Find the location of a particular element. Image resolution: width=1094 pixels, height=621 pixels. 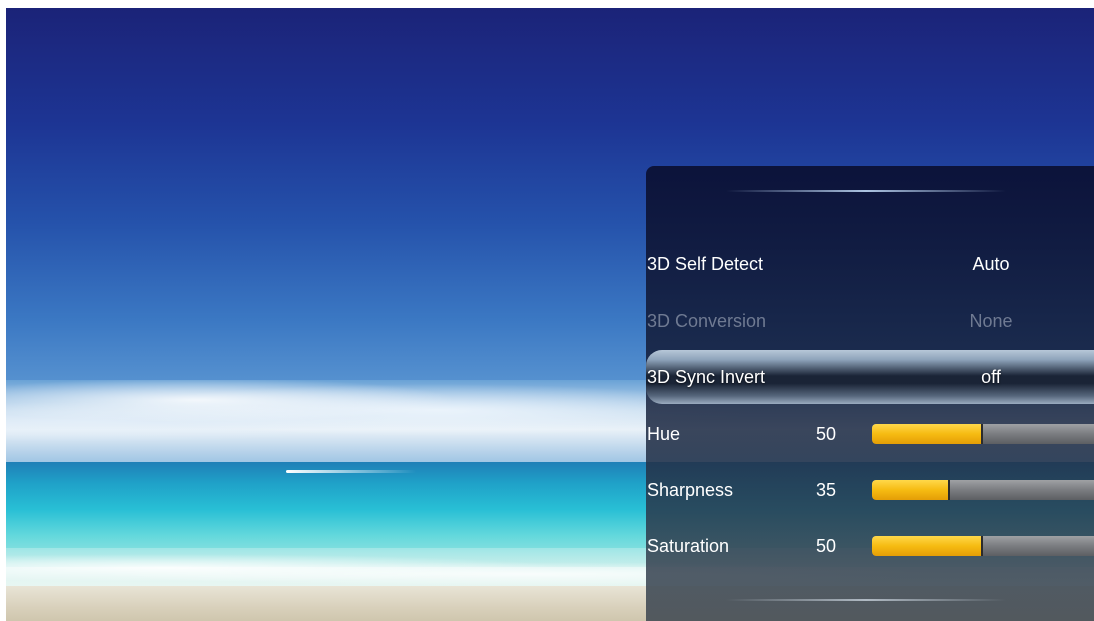

saturation-slider is located at coordinates (983, 546).